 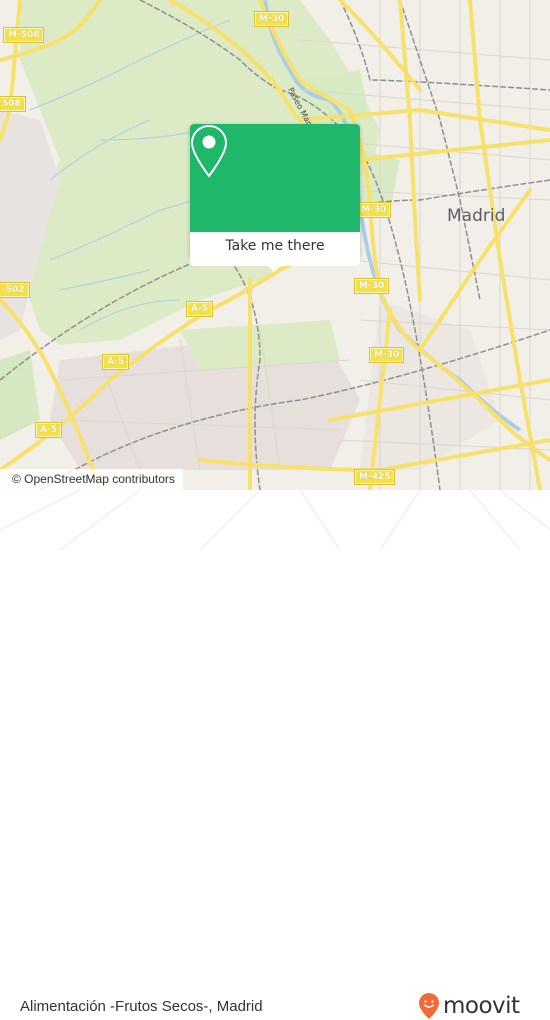 I want to click on location-pin-icon, so click(x=209, y=151).